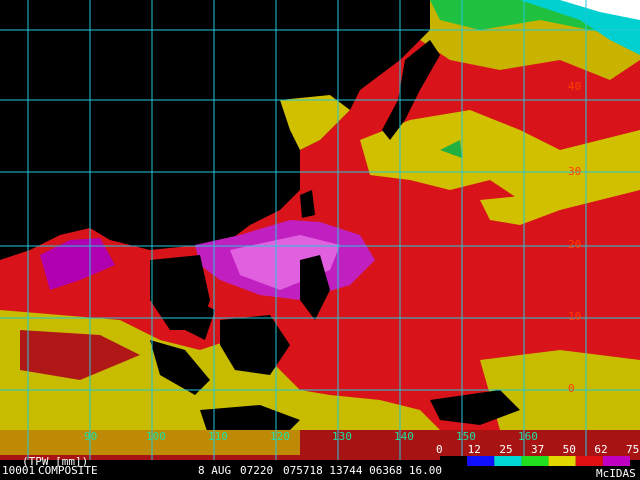  Describe the element at coordinates (600, 449) in the screenshot. I see `legend-tick-label: 62` at that location.